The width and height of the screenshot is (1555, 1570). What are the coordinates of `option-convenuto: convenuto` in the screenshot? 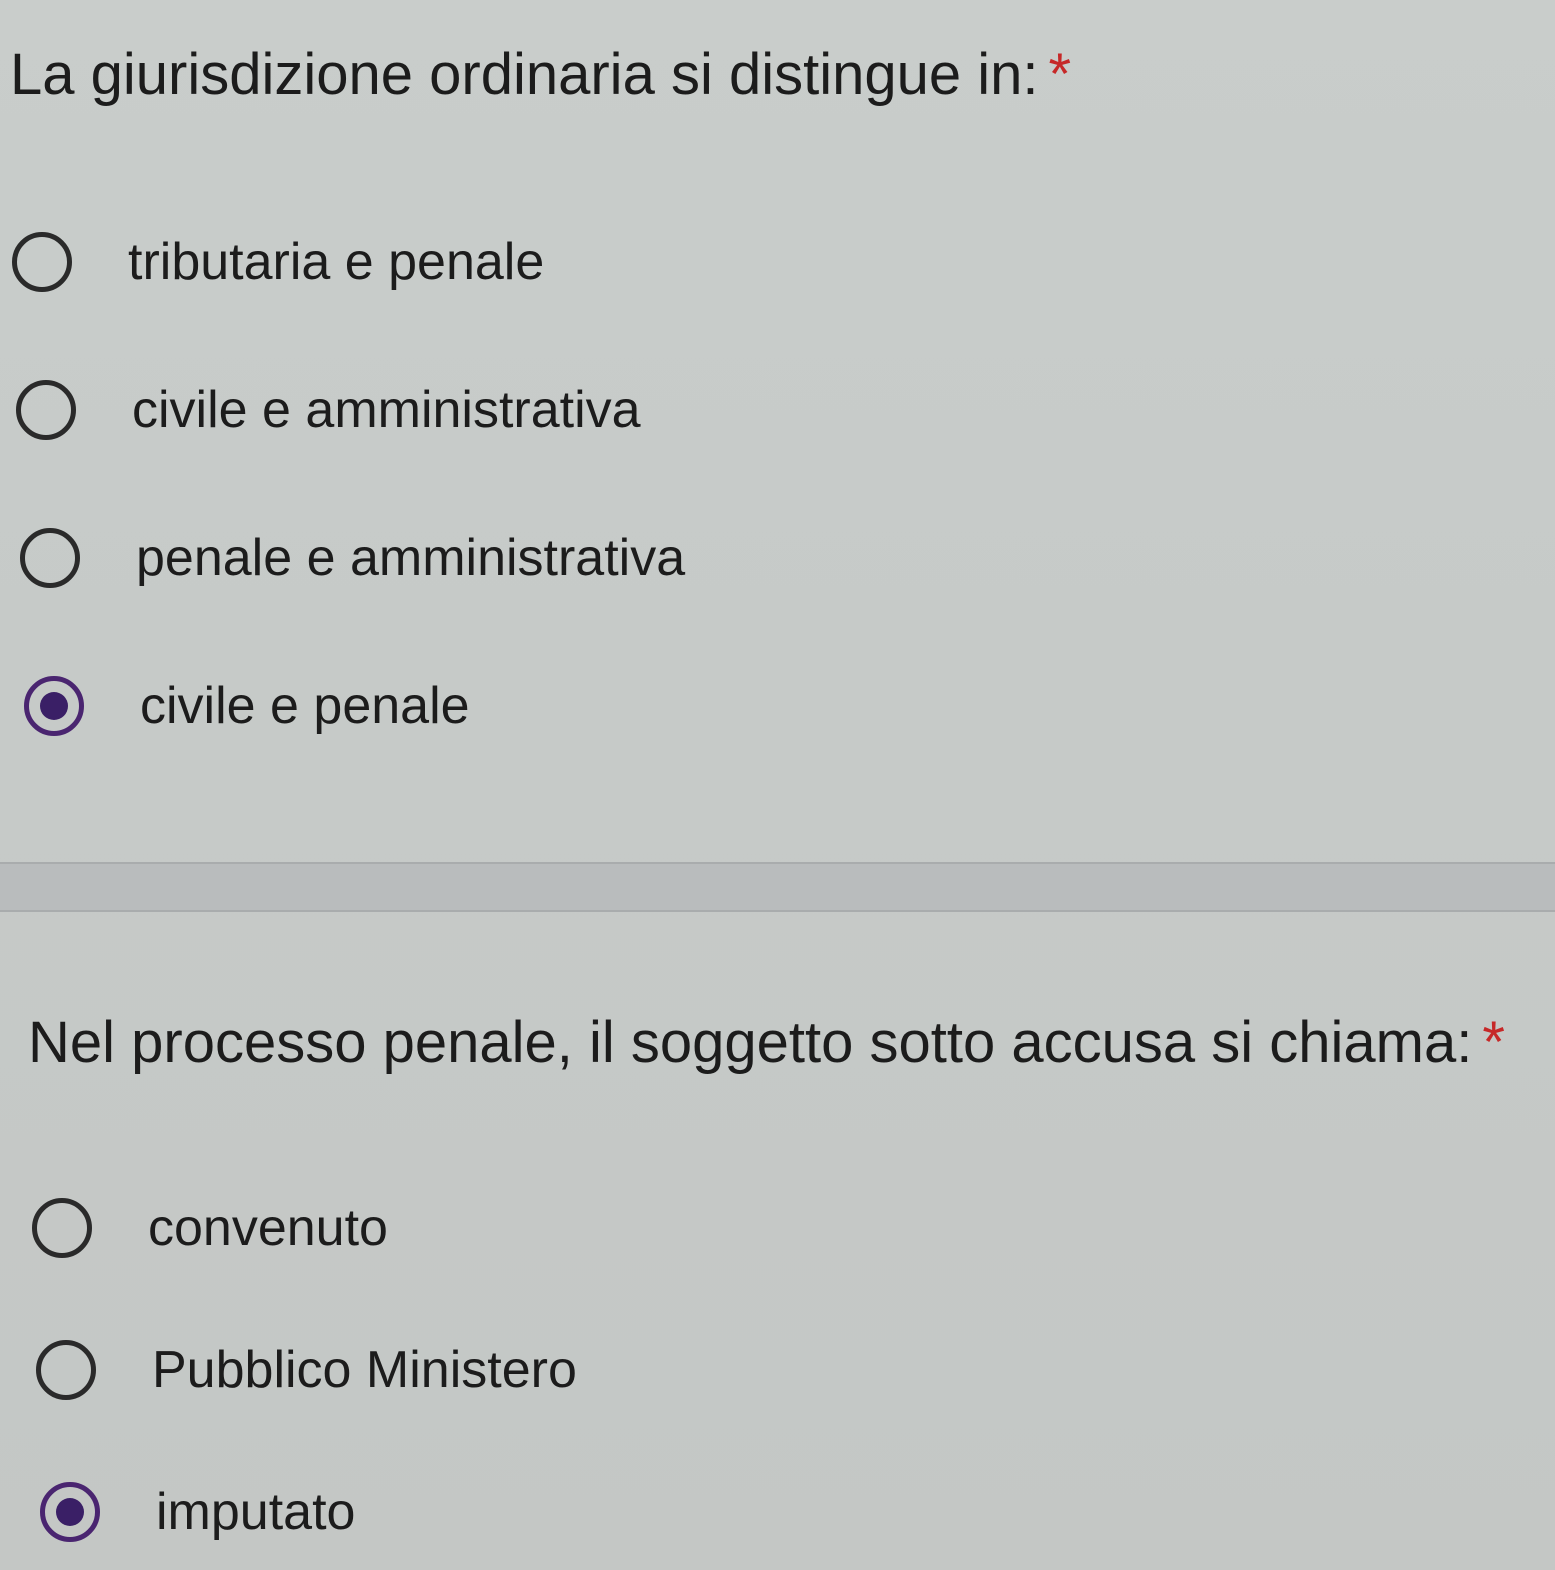 It's located at (210, 1228).